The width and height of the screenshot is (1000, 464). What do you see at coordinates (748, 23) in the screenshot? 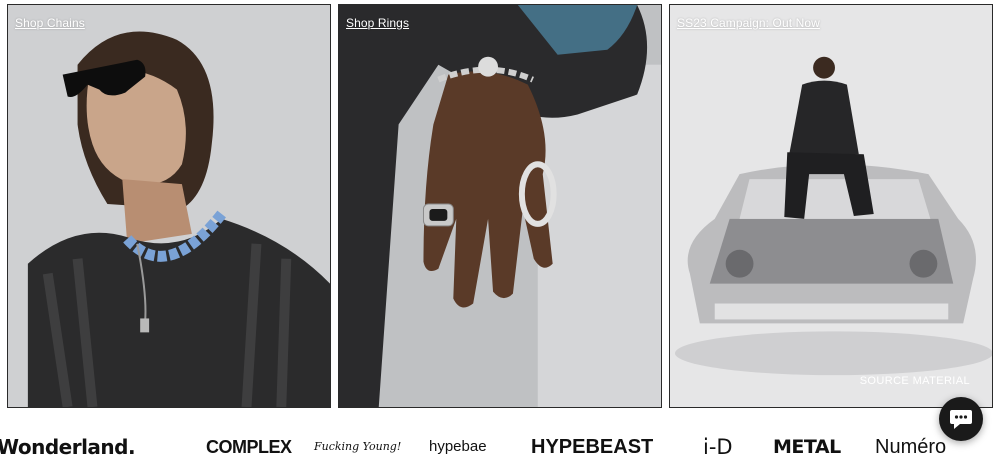
I see `ss23-campaign-link: SS23 Campaign: Out Now` at bounding box center [748, 23].